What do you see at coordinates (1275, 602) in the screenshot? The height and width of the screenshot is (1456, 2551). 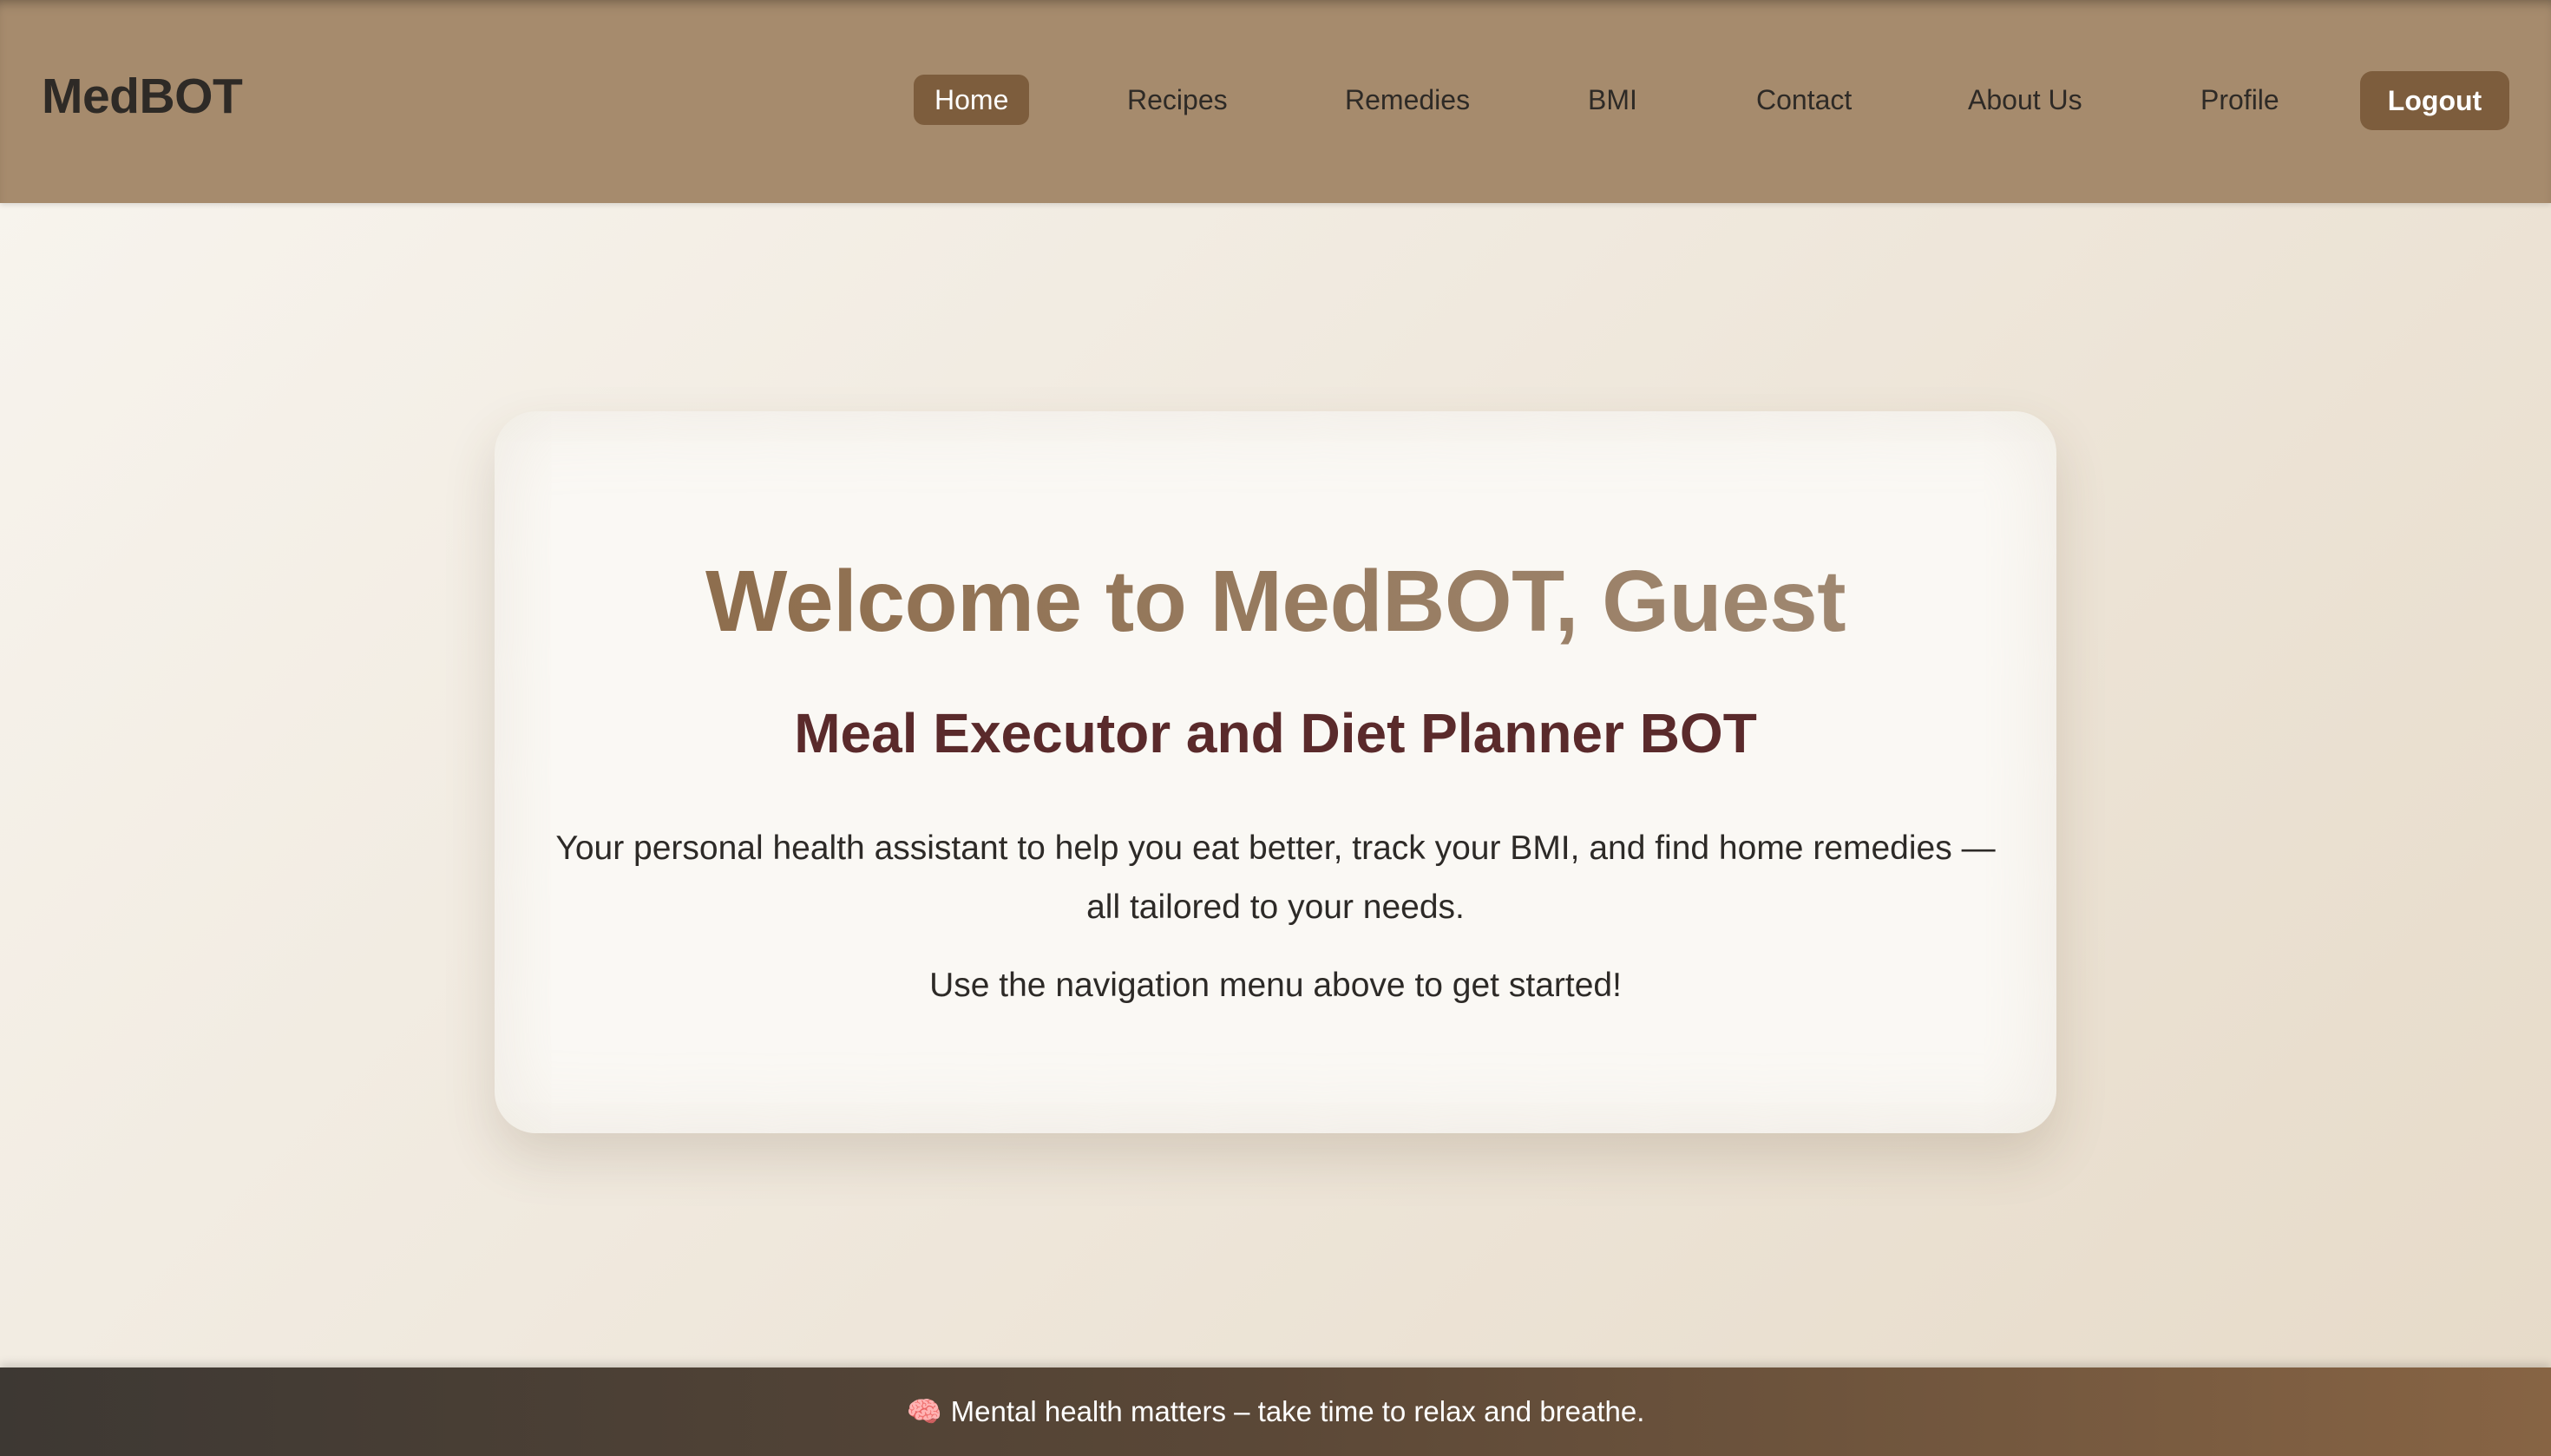 I see `welcome-title: Welcome to MedBOT, Guest` at bounding box center [1275, 602].